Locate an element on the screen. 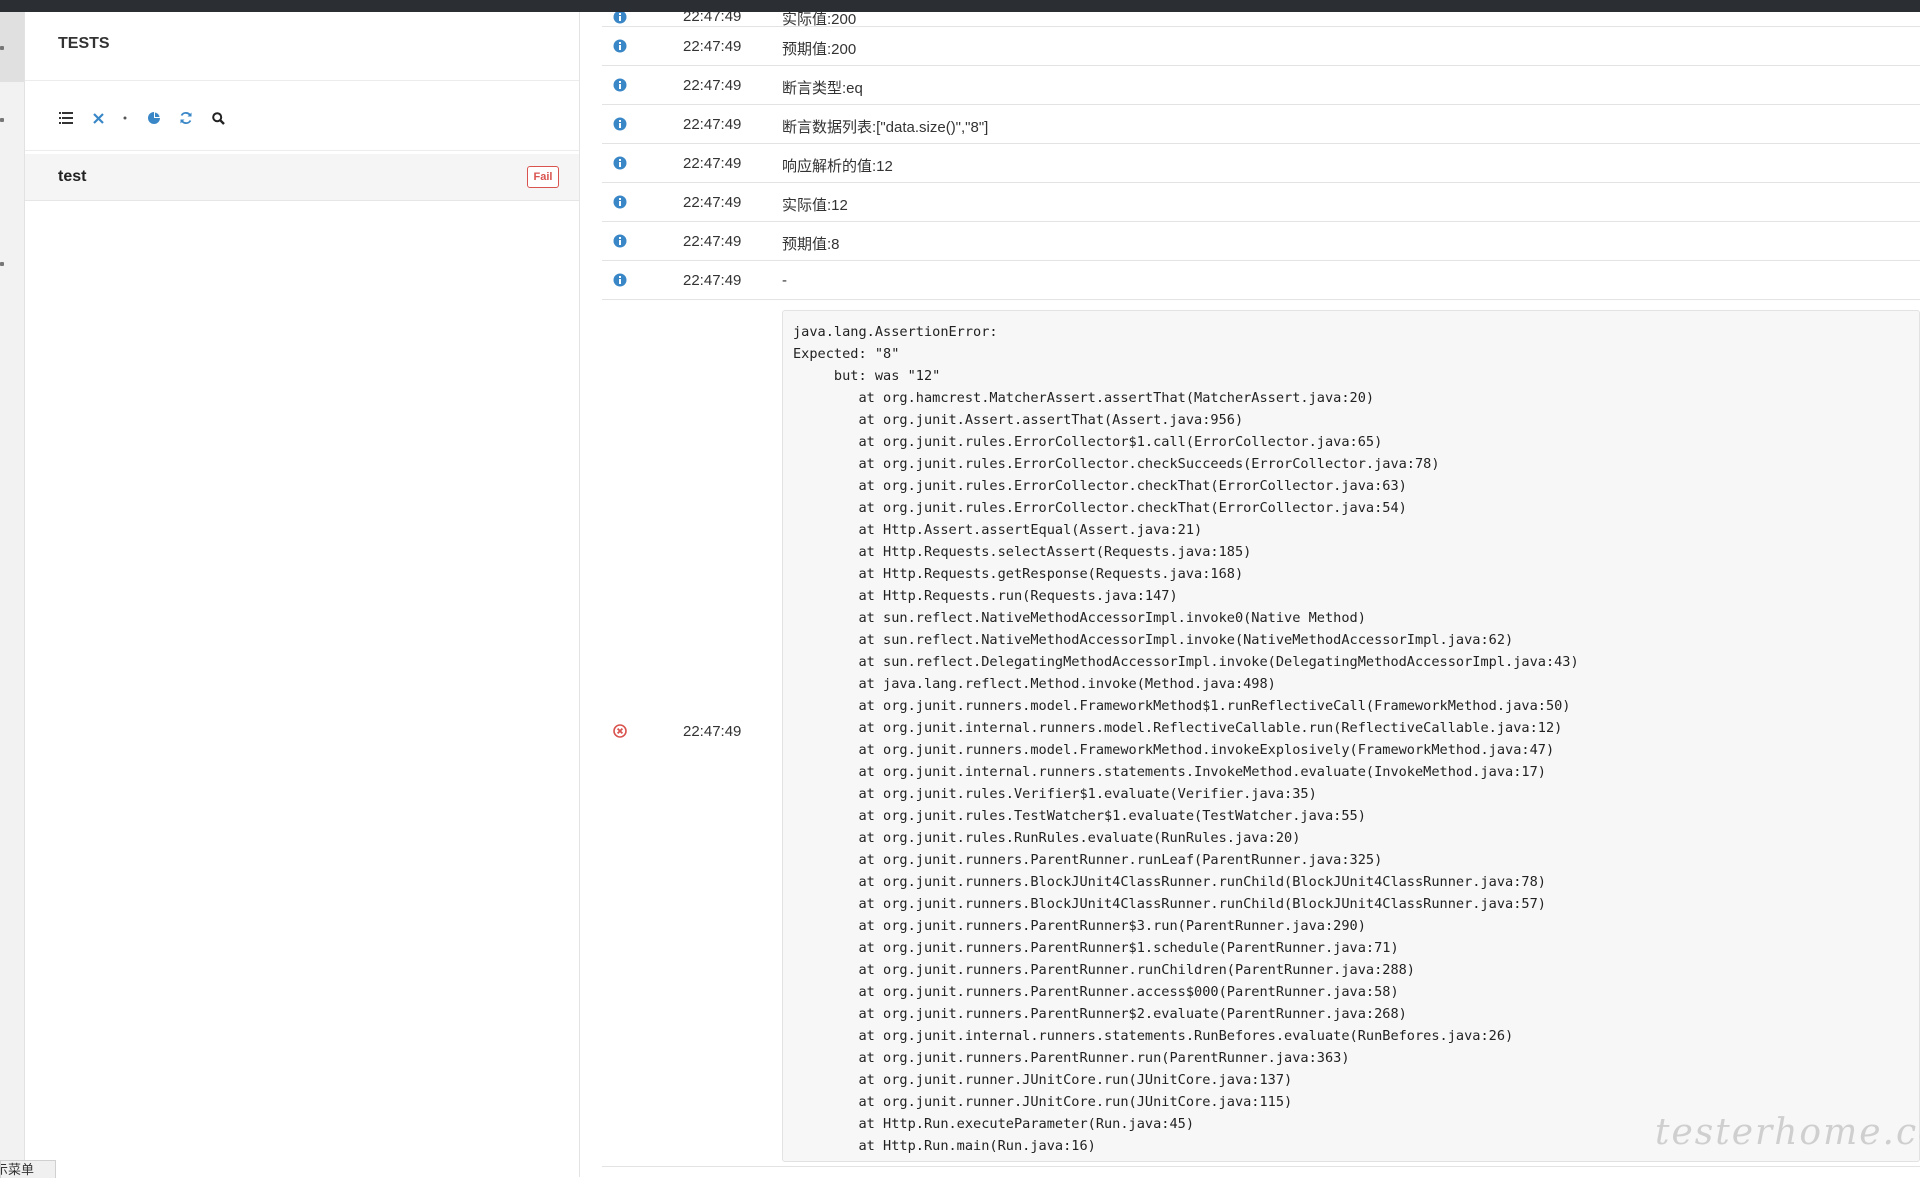 The width and height of the screenshot is (1920, 1178). log-row: 22:47:49 响应解析的值:12 is located at coordinates (1261, 163).